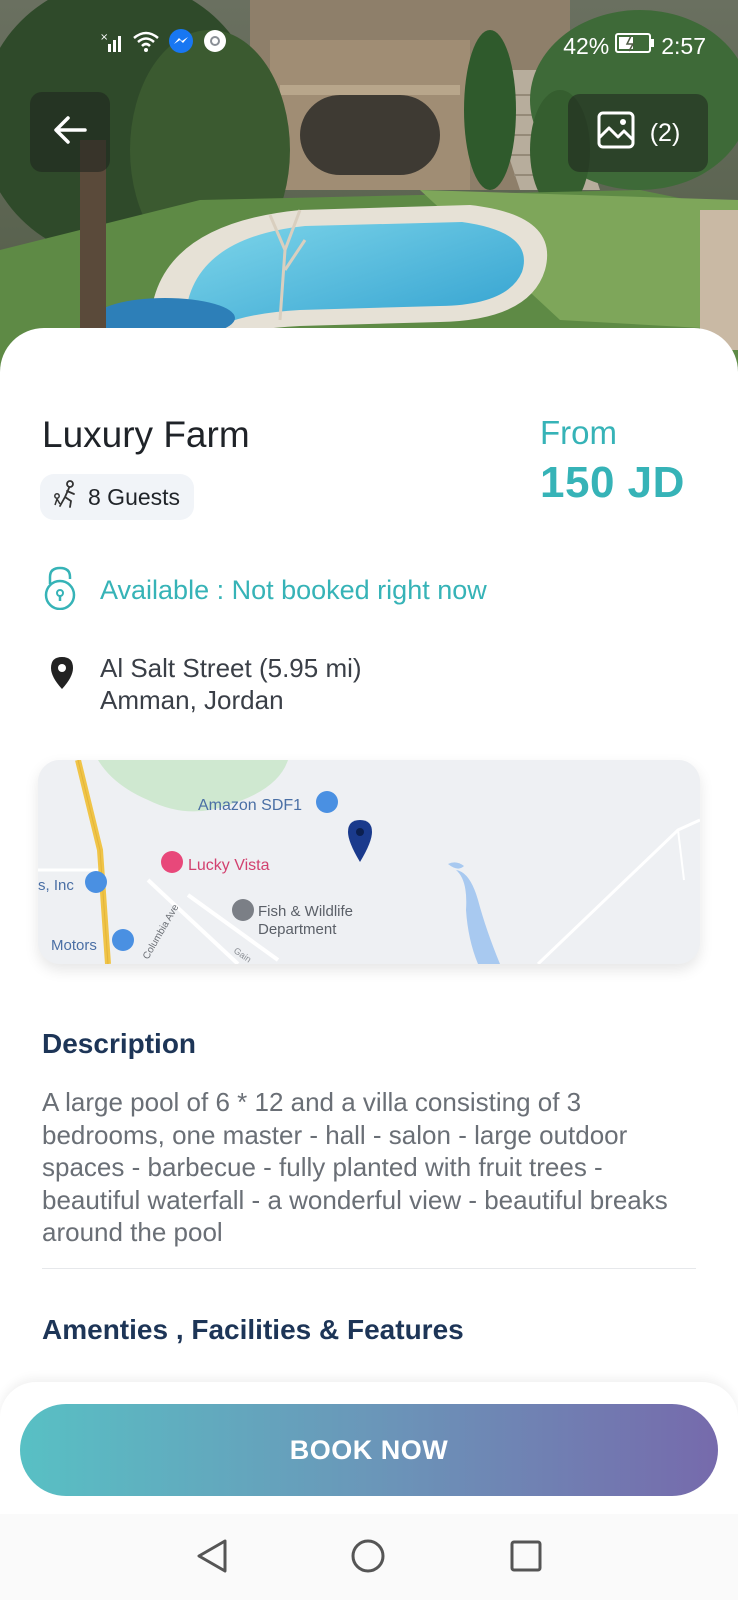 This screenshot has height=1600, width=738. What do you see at coordinates (638, 133) in the screenshot?
I see `gallery-button: (2)` at bounding box center [638, 133].